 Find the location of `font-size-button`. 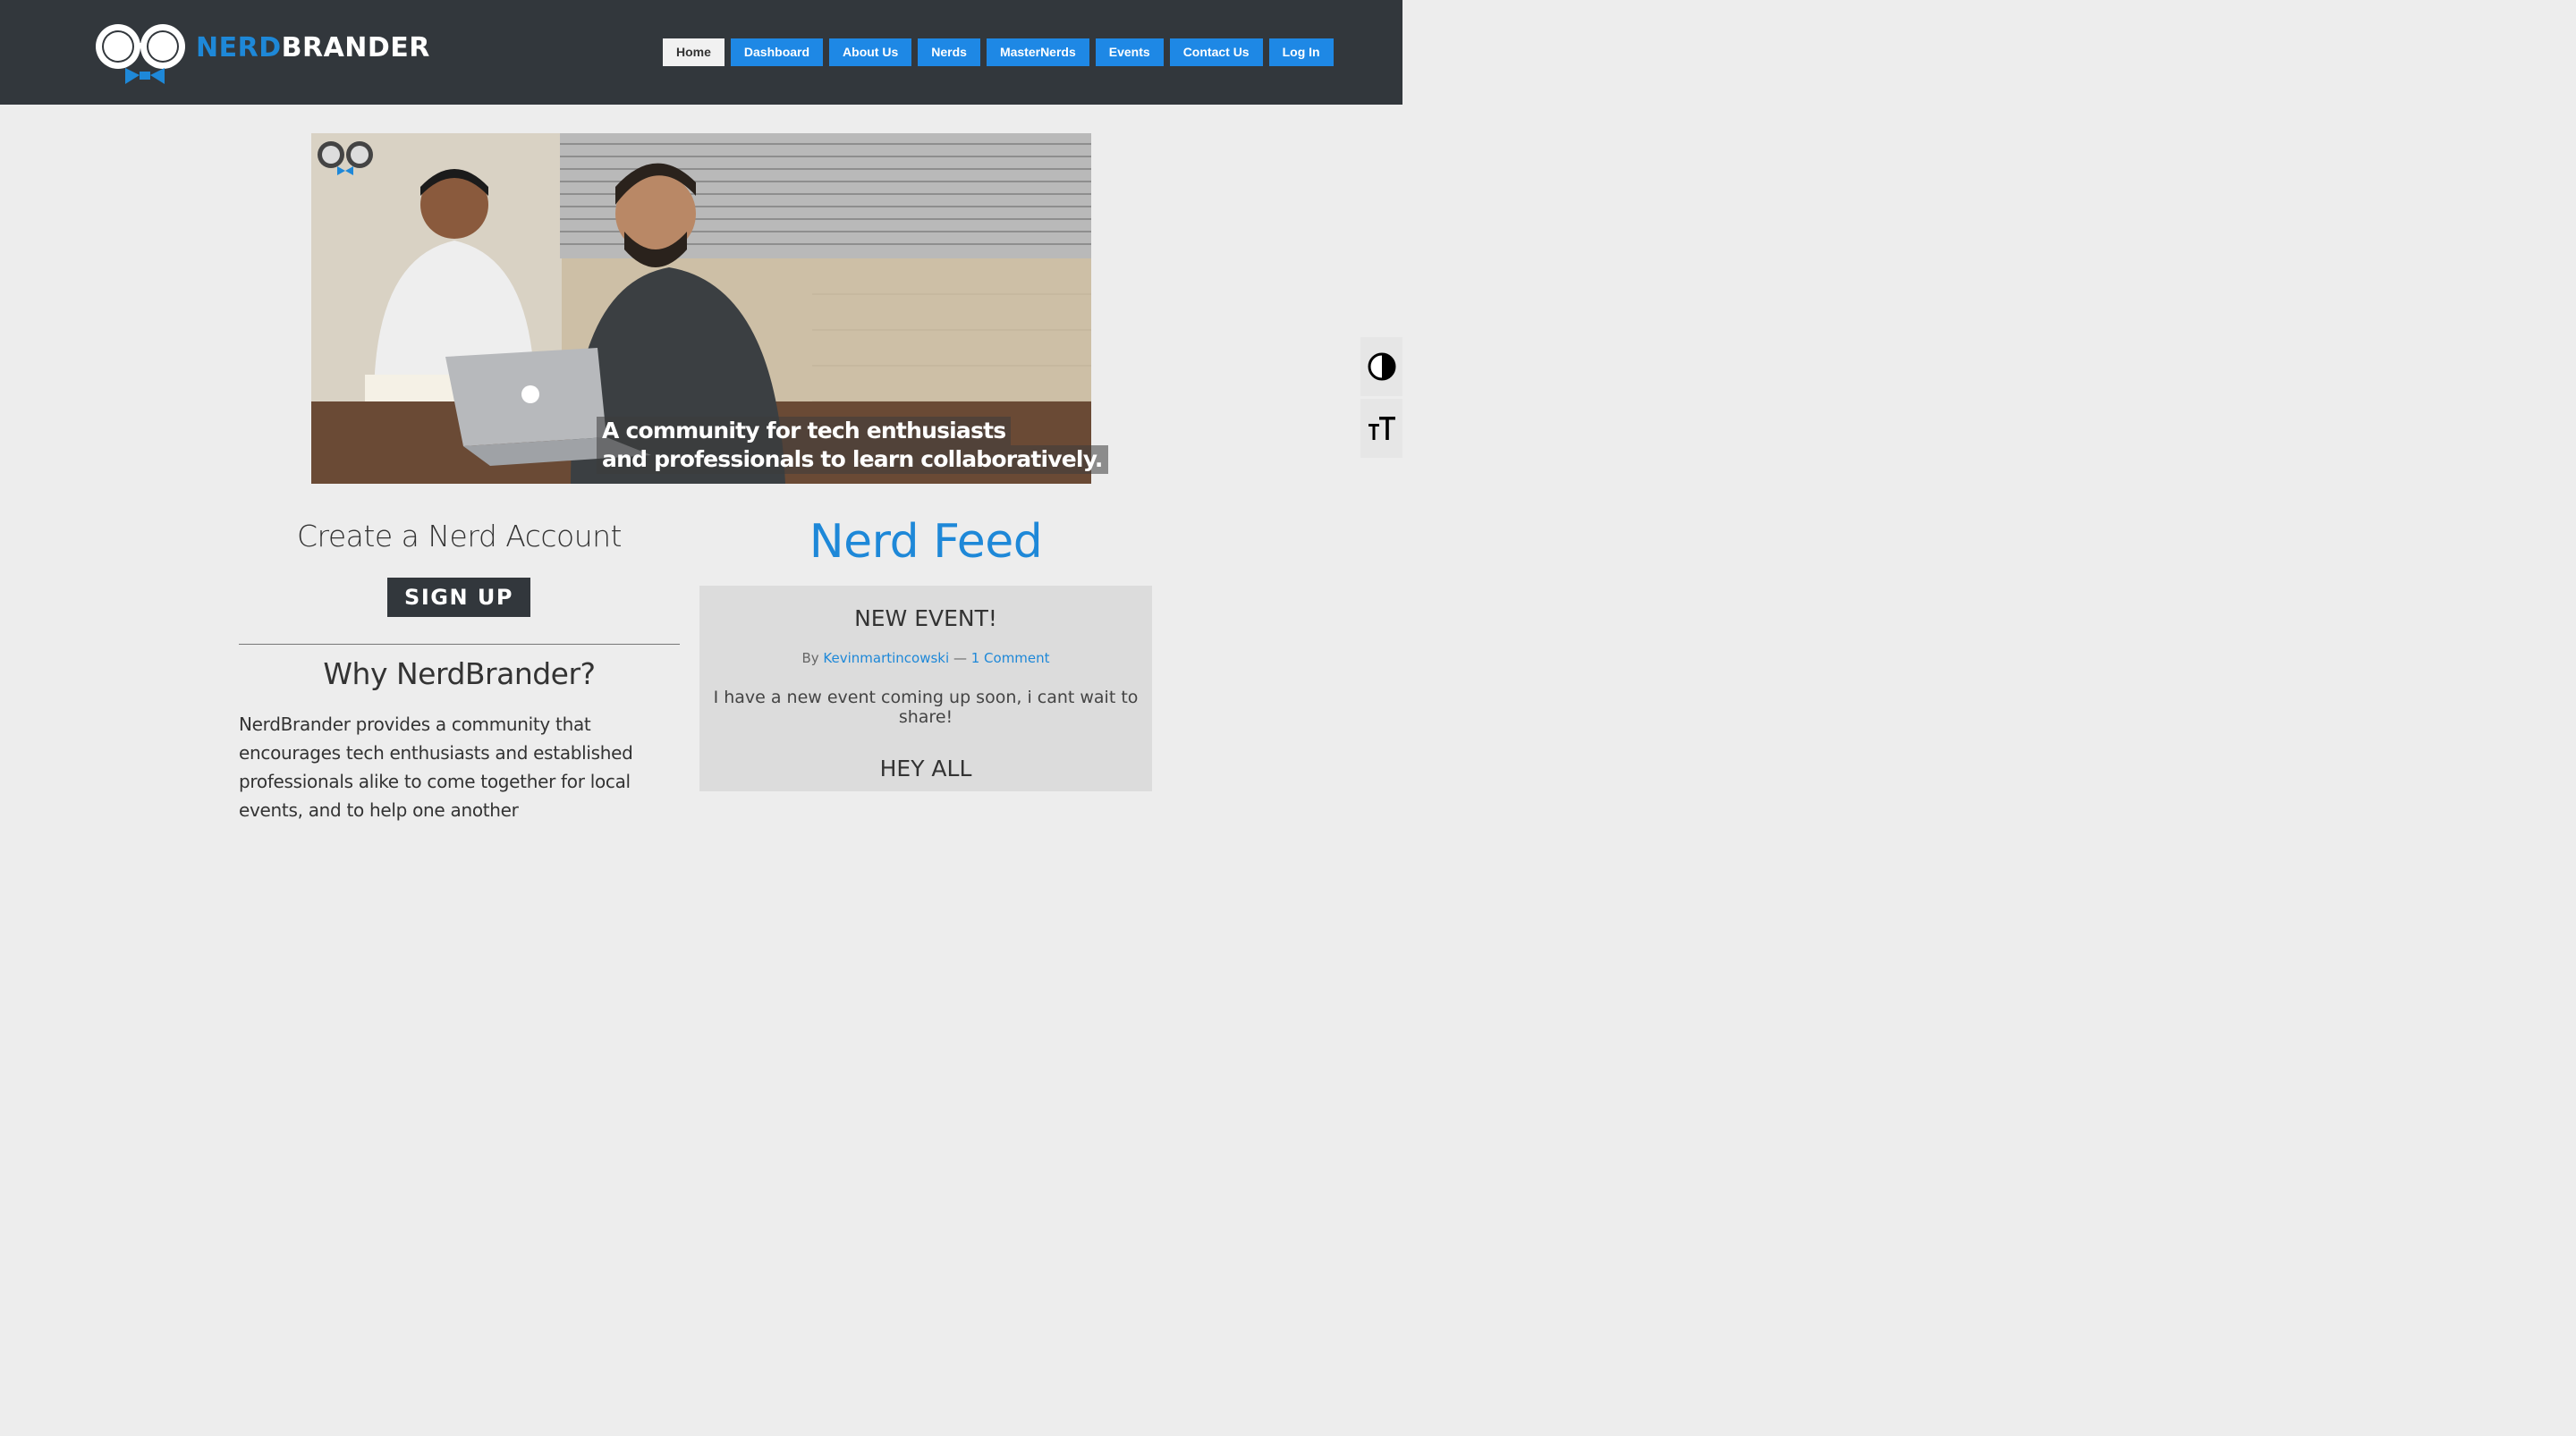

font-size-button is located at coordinates (1381, 428).